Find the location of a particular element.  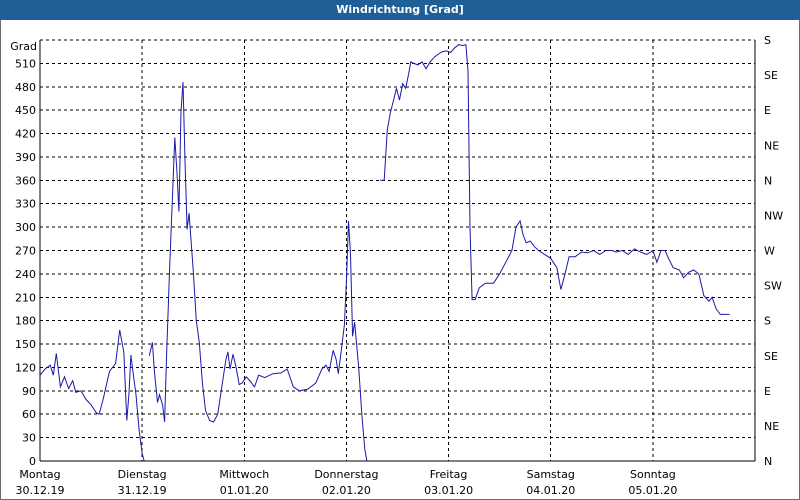

y-tick-label: 420 is located at coordinates (25, 134).